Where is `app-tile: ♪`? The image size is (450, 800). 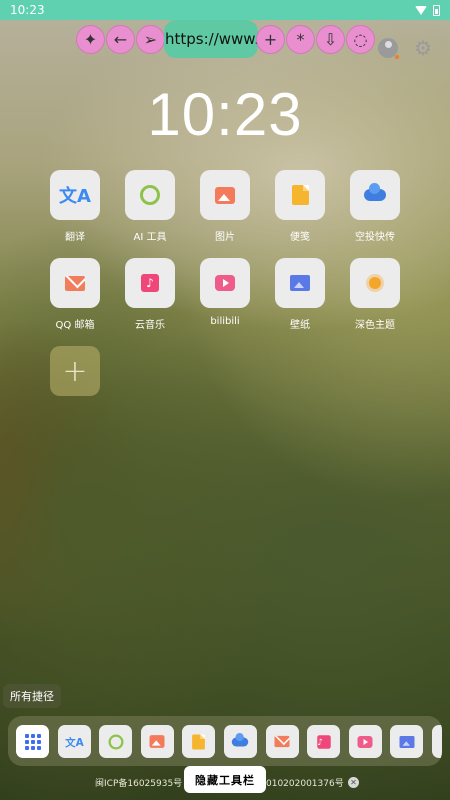
app-tile: ♪ is located at coordinates (150, 283).